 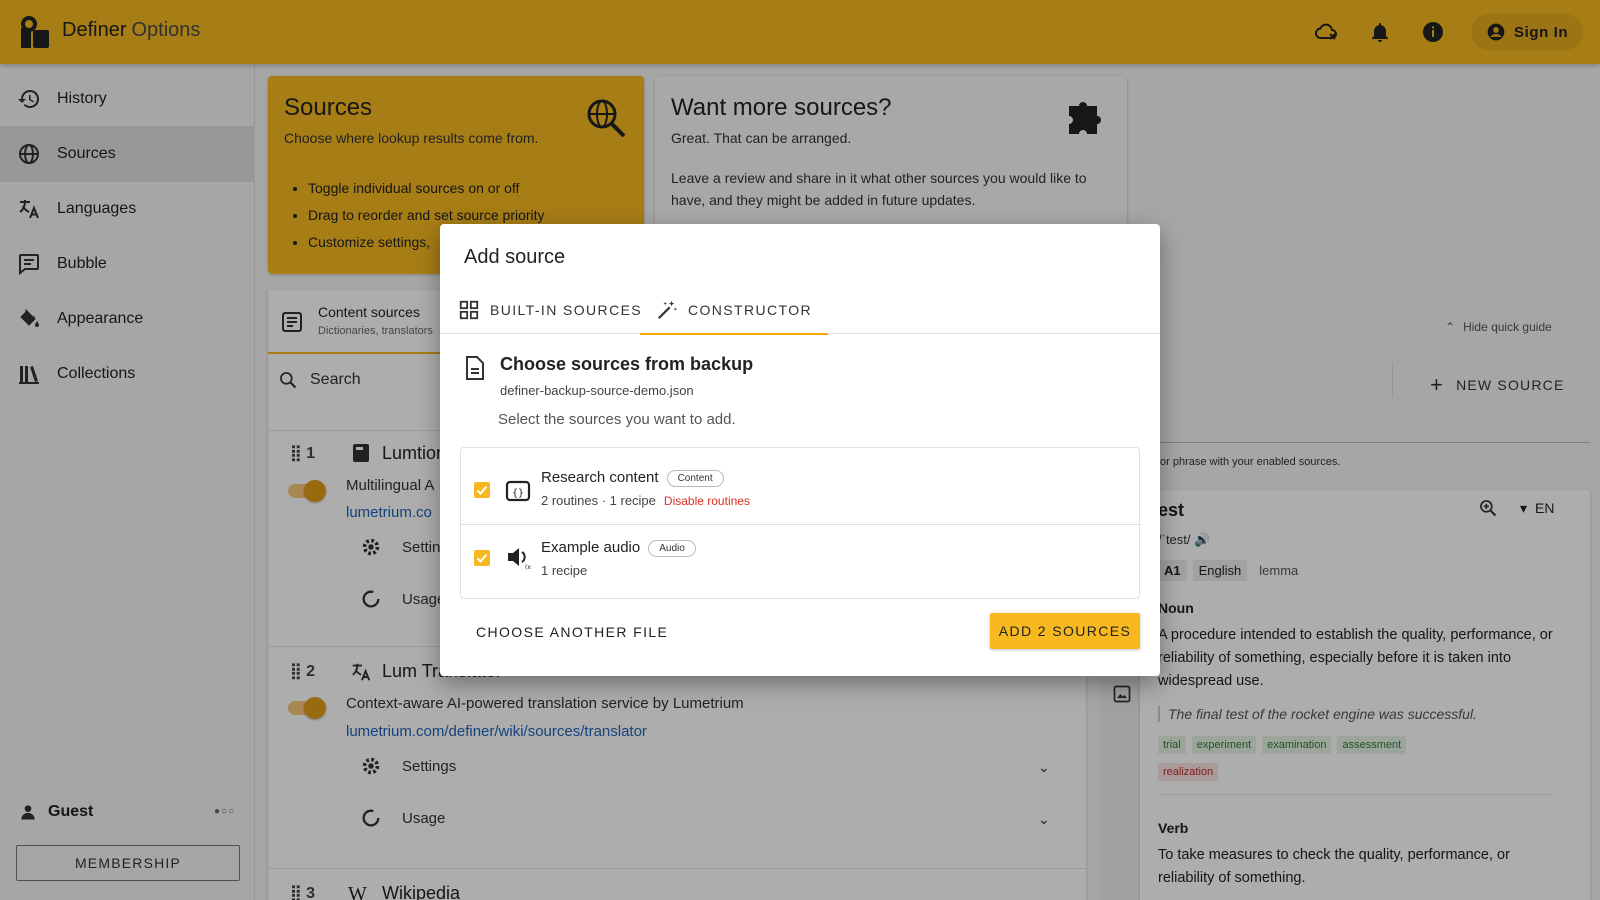 I want to click on code-brackets-icon: {}, so click(x=518, y=491).